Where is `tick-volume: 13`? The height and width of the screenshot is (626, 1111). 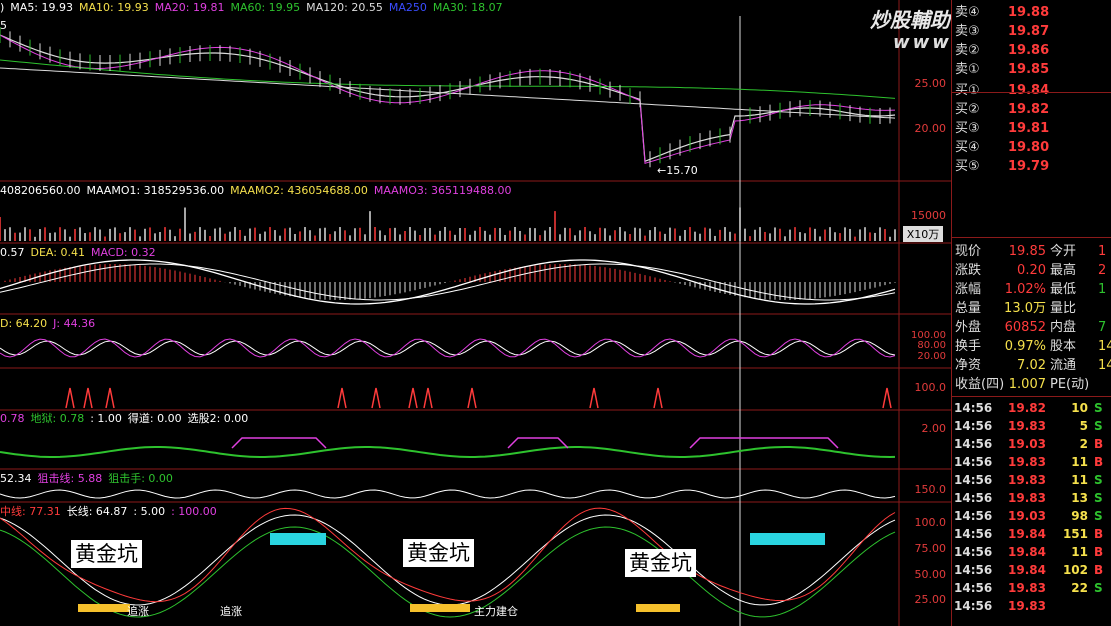 tick-volume: 13 is located at coordinates (1079, 498).